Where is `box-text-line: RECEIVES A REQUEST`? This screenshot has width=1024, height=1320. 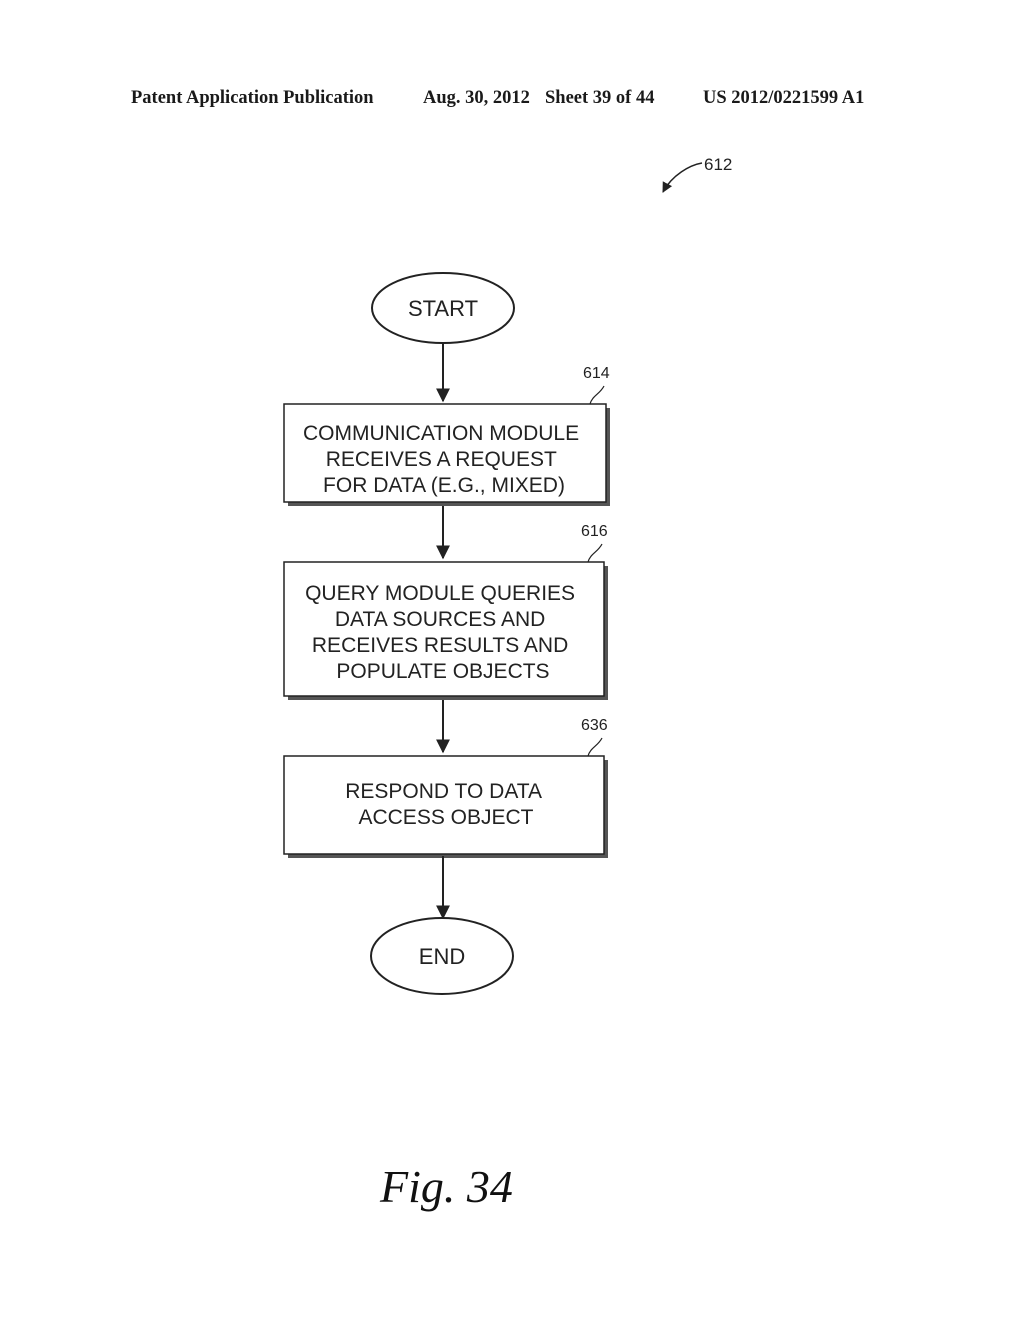 box-text-line: RECEIVES A REQUEST is located at coordinates (441, 459).